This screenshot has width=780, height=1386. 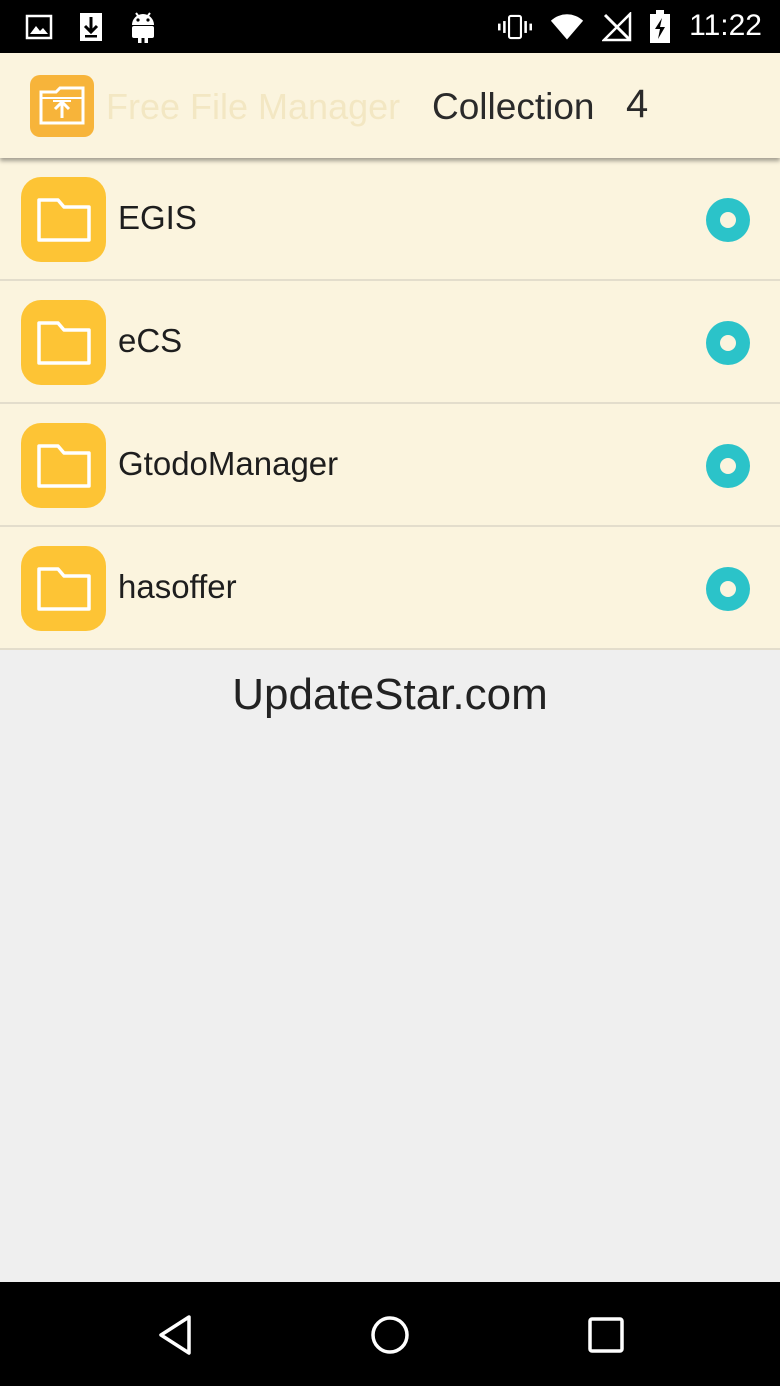 What do you see at coordinates (157, 217) in the screenshot?
I see `folder-name: EGIS` at bounding box center [157, 217].